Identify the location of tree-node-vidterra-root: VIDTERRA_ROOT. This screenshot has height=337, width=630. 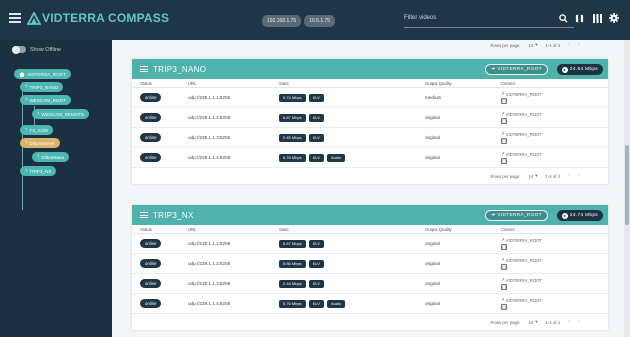
(43, 74).